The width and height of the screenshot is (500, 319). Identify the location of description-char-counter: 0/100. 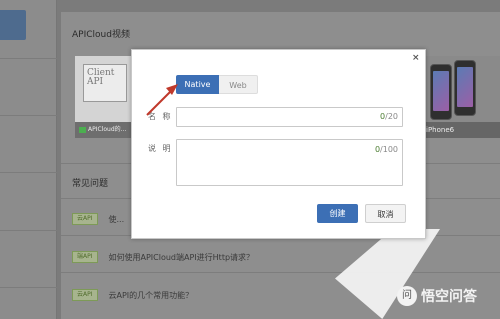
(386, 149).